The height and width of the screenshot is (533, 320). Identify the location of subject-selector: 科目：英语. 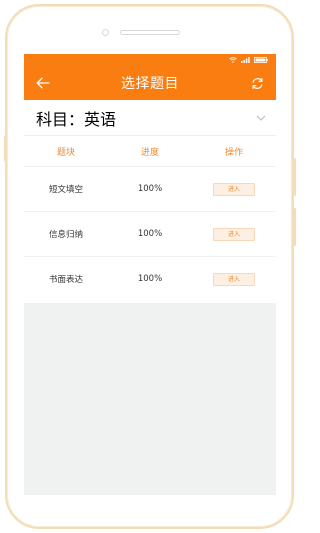
(150, 118).